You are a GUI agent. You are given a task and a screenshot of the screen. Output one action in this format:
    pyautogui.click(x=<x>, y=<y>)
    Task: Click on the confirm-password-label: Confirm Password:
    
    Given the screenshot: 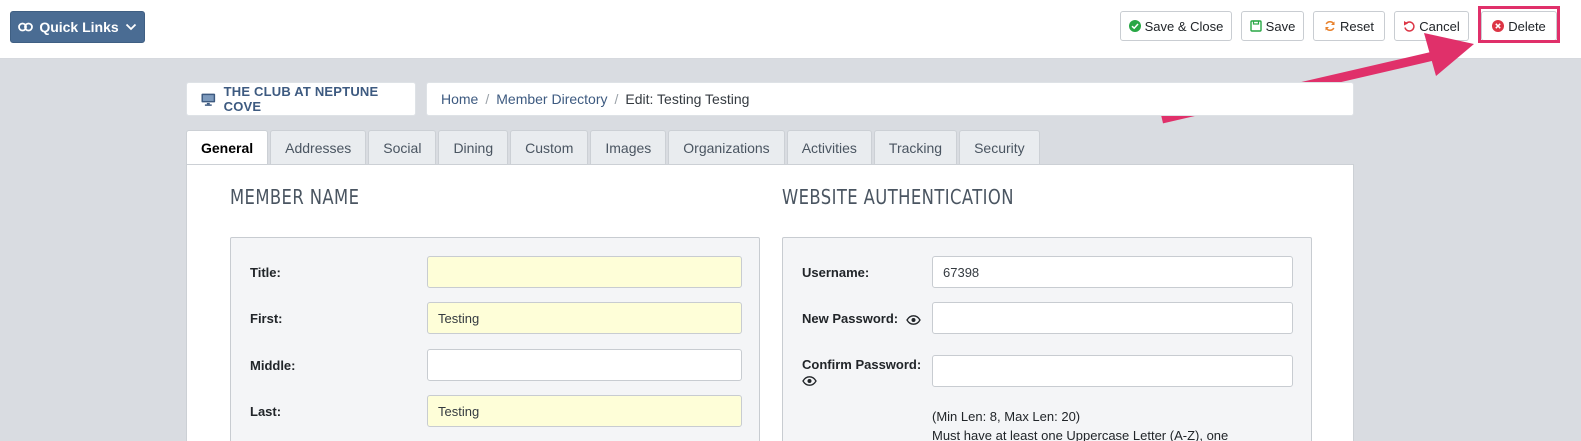 What is the action you would take?
    pyautogui.click(x=862, y=364)
    